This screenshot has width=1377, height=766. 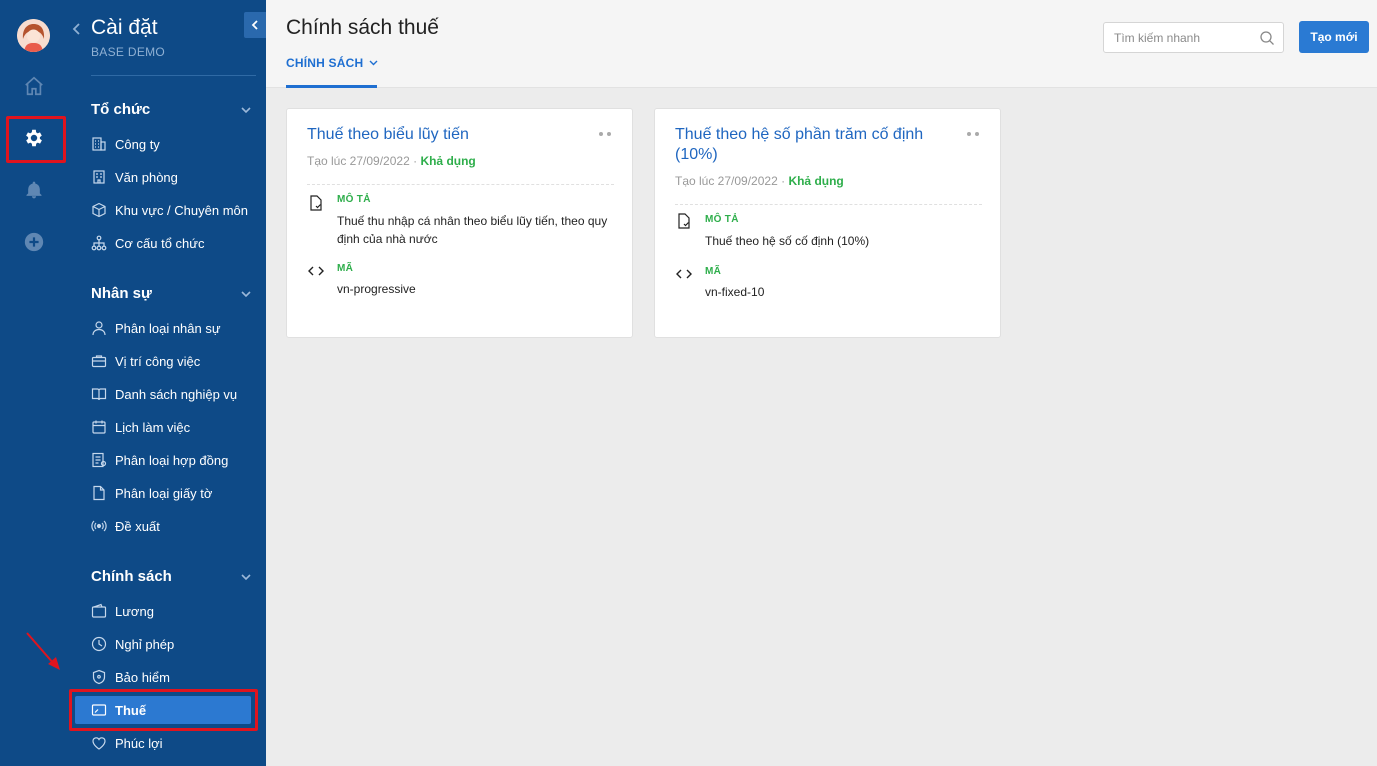 What do you see at coordinates (146, 177) in the screenshot?
I see `sidebar-item-label: Văn phòng` at bounding box center [146, 177].